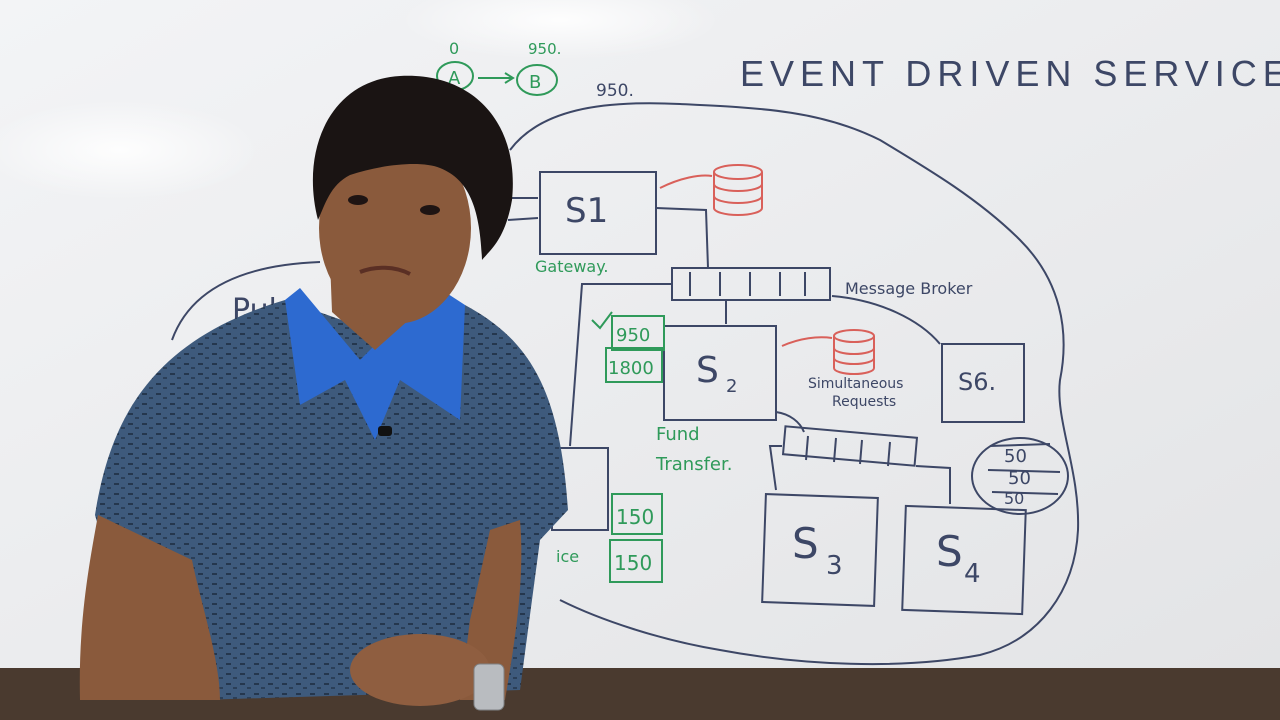  What do you see at coordinates (358, 200) in the screenshot?
I see `presenter-eye-left` at bounding box center [358, 200].